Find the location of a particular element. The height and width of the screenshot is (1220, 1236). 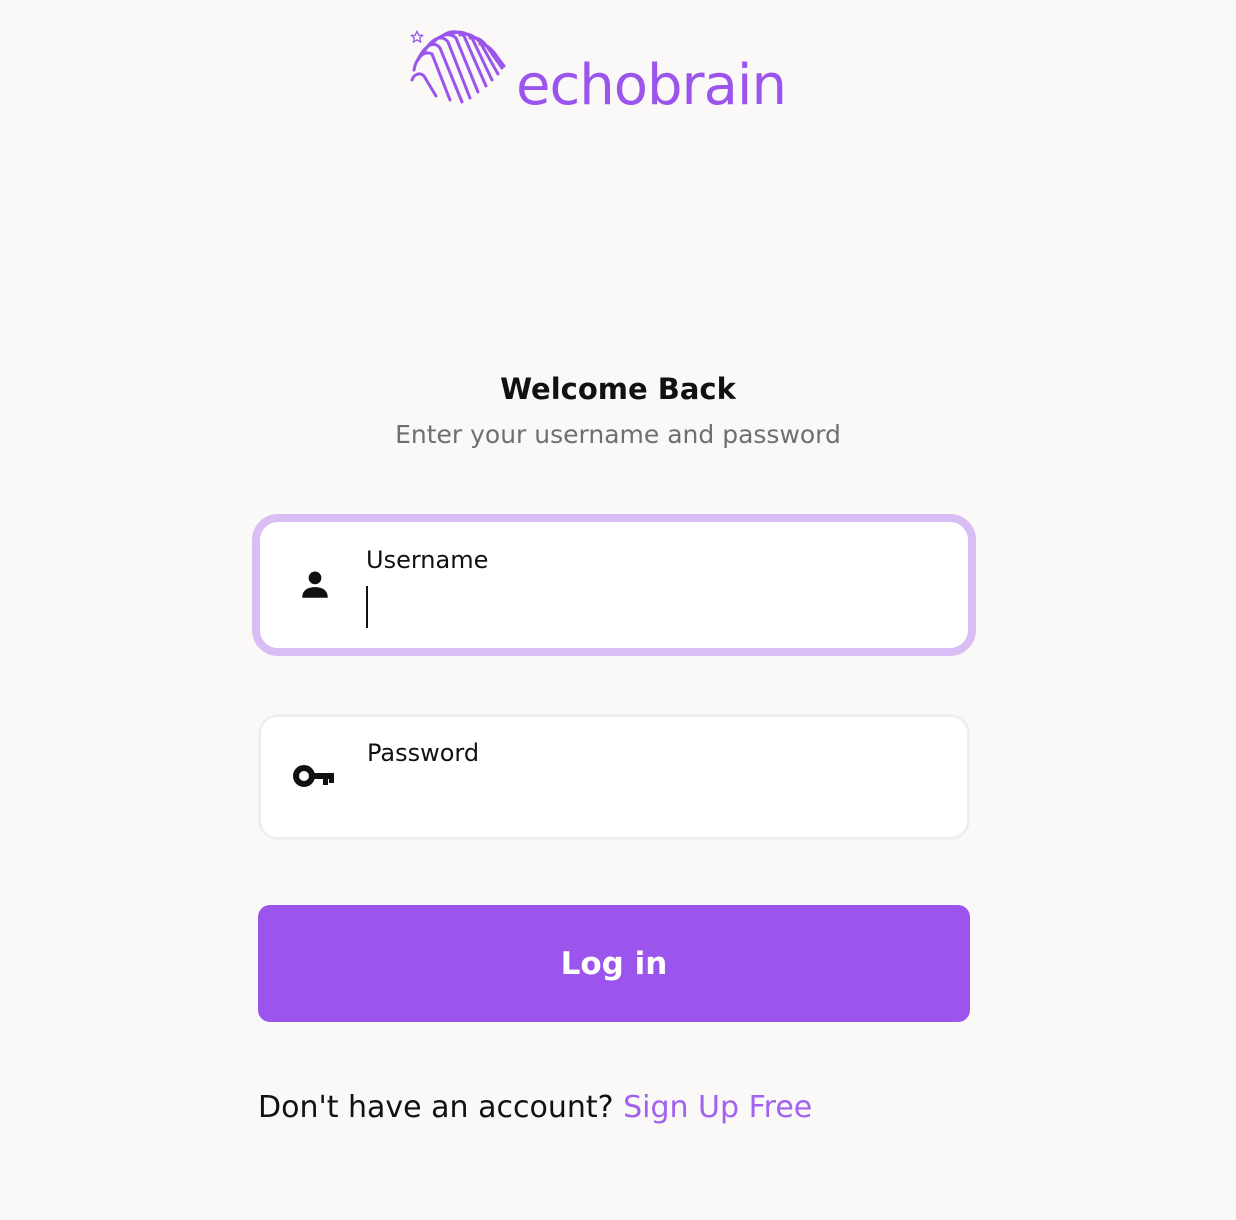

username-label: Username is located at coordinates (427, 560).